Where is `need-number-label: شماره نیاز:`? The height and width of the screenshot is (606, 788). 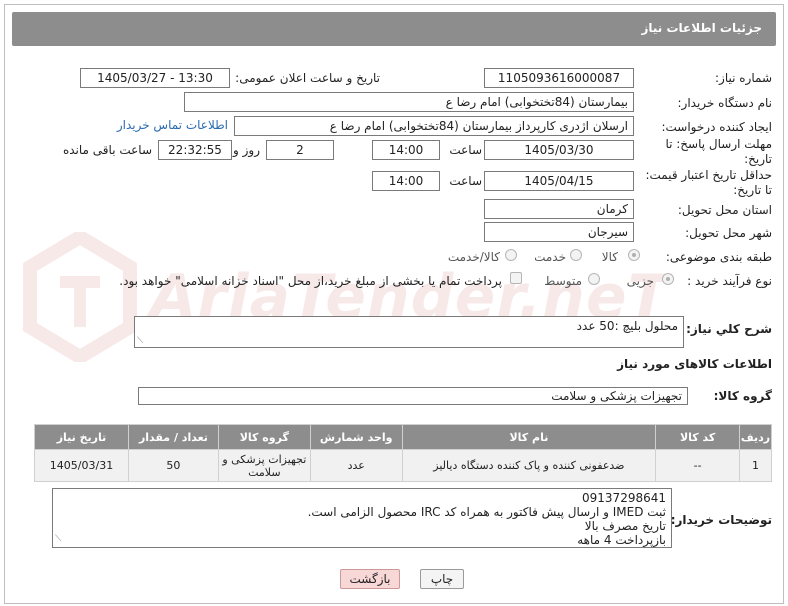 need-number-label: شماره نیاز: is located at coordinates (743, 78).